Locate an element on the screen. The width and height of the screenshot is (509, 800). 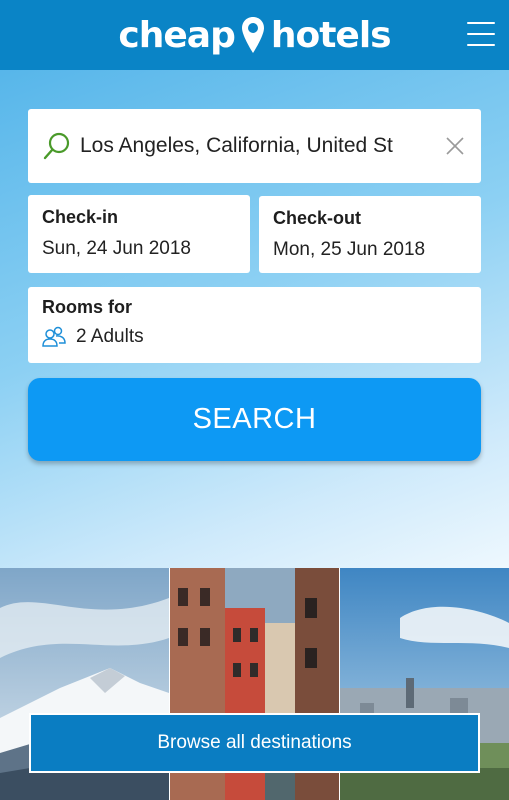
check-out-value: Mon, 25 Jun 2018 is located at coordinates (349, 249).